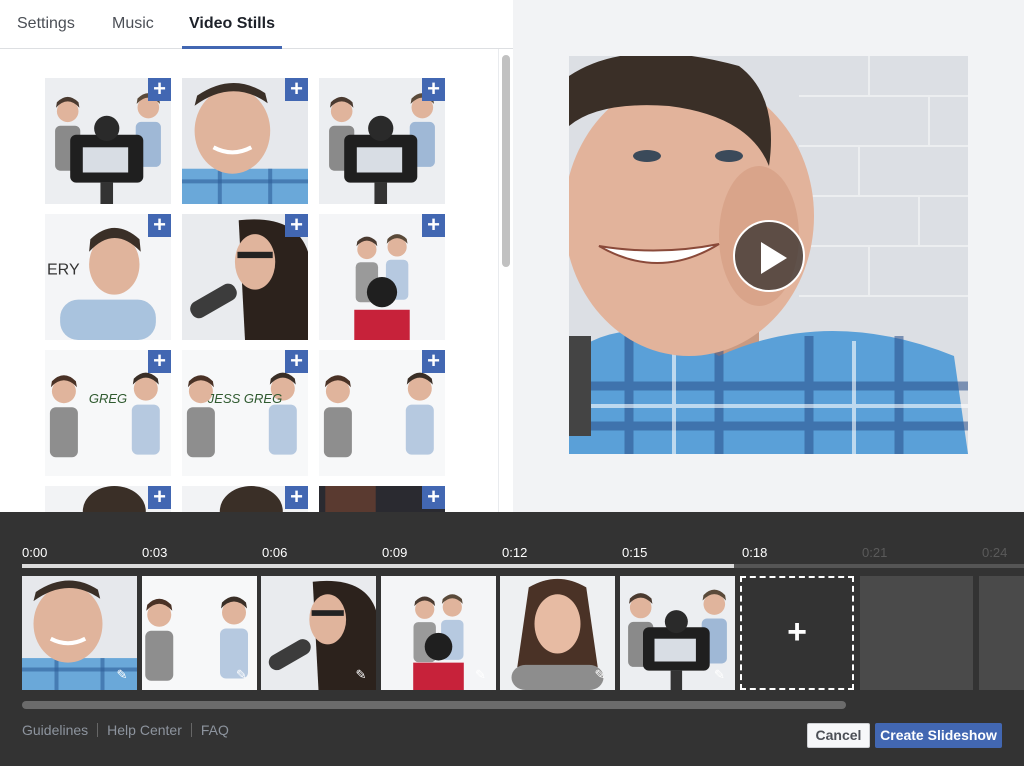 This screenshot has width=1024, height=766. I want to click on timeline-label: 0:24, so click(994, 552).